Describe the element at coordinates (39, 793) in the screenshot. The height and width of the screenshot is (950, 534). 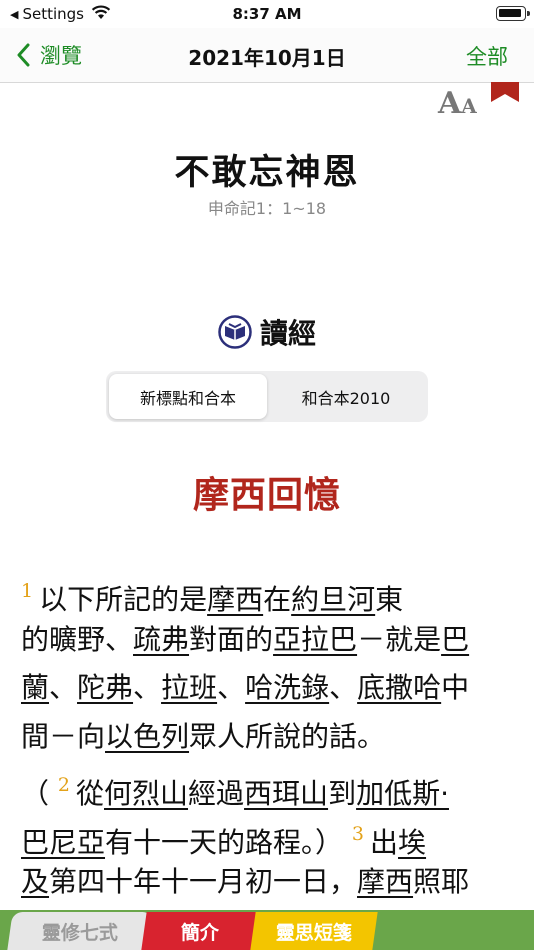
I see `passage-text-segment: （` at that location.